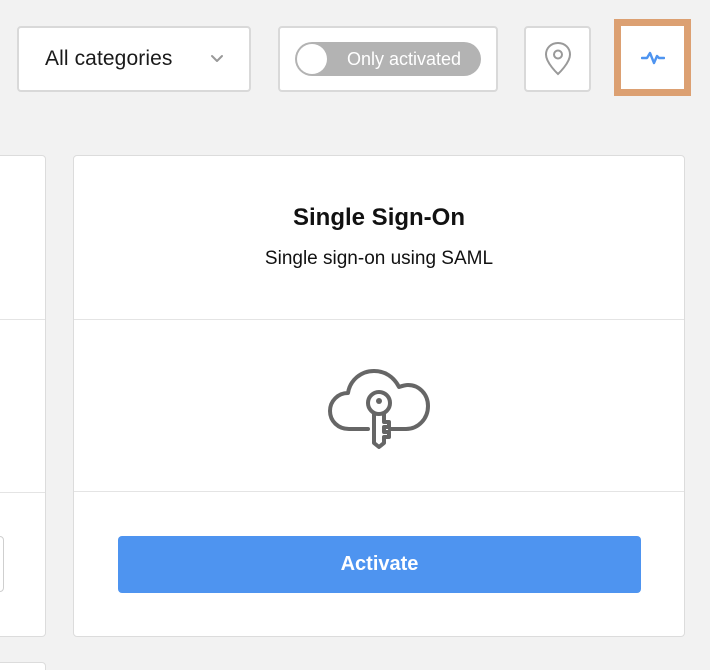  What do you see at coordinates (2, 564) in the screenshot?
I see `card-action-button-partial` at bounding box center [2, 564].